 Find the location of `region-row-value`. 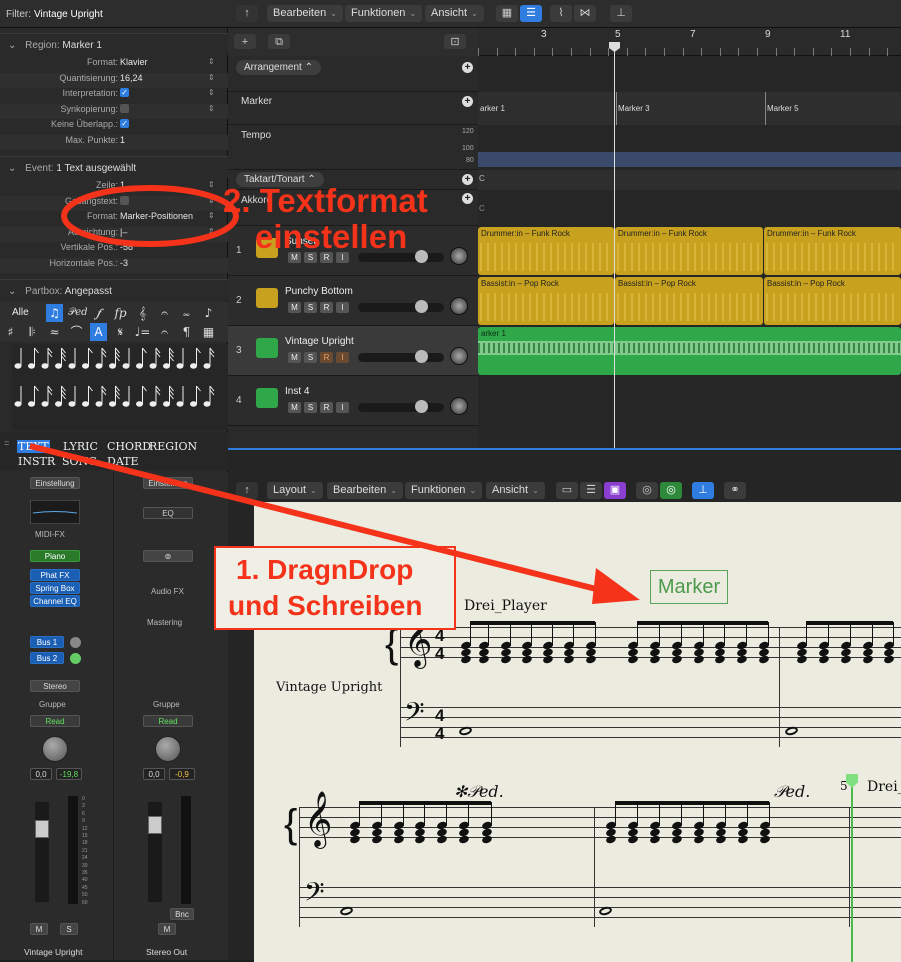

region-row-value is located at coordinates (124, 108).